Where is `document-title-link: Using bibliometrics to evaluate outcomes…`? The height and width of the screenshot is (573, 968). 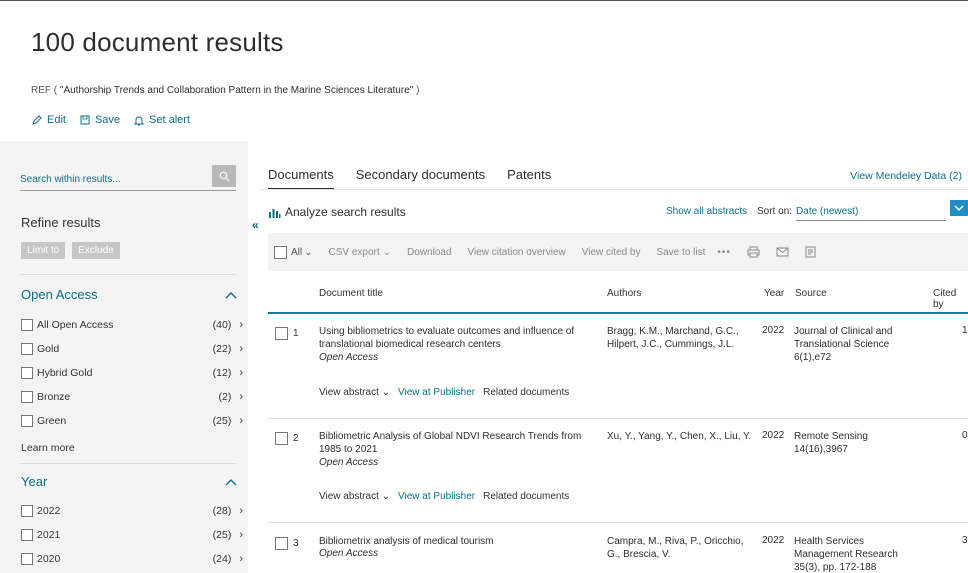
document-title-link: Using bibliometrics to evaluate outcomes… is located at coordinates (456, 338).